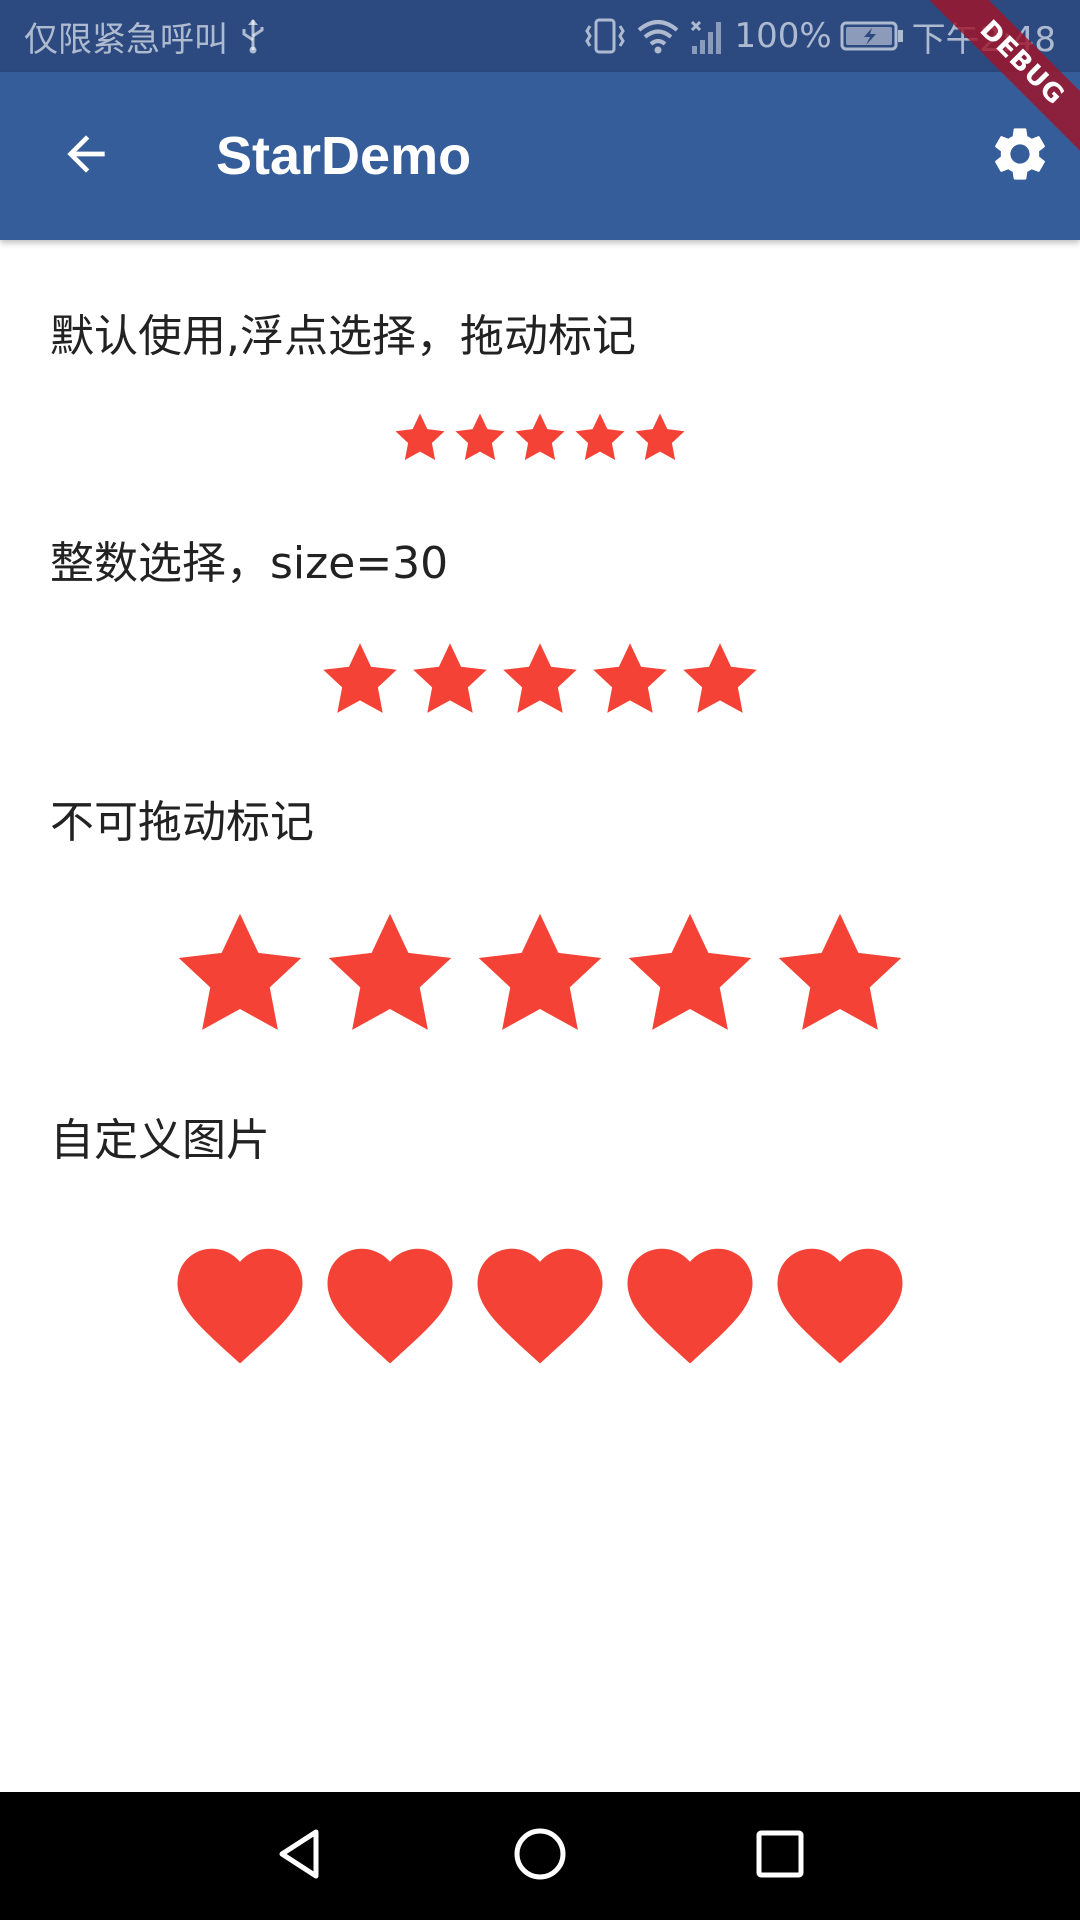  What do you see at coordinates (983, 39) in the screenshot?
I see `time-text: 下午2:48` at bounding box center [983, 39].